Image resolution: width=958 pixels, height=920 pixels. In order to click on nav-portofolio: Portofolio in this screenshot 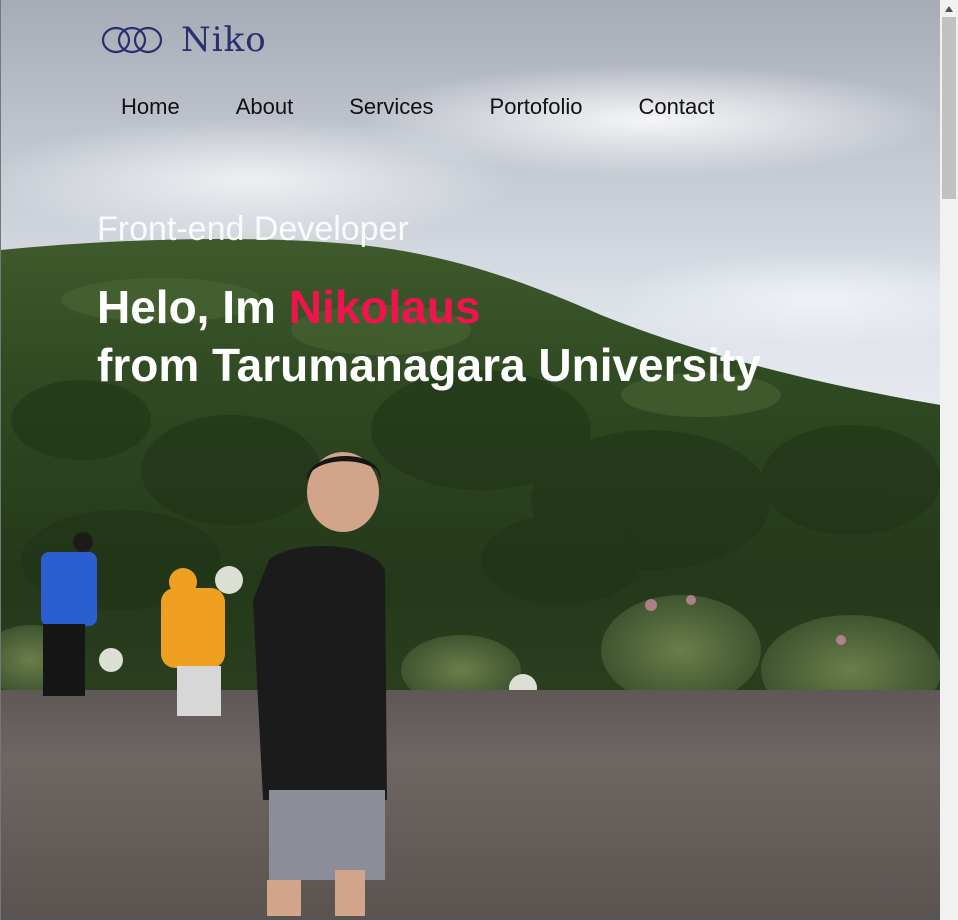, I will do `click(536, 107)`.